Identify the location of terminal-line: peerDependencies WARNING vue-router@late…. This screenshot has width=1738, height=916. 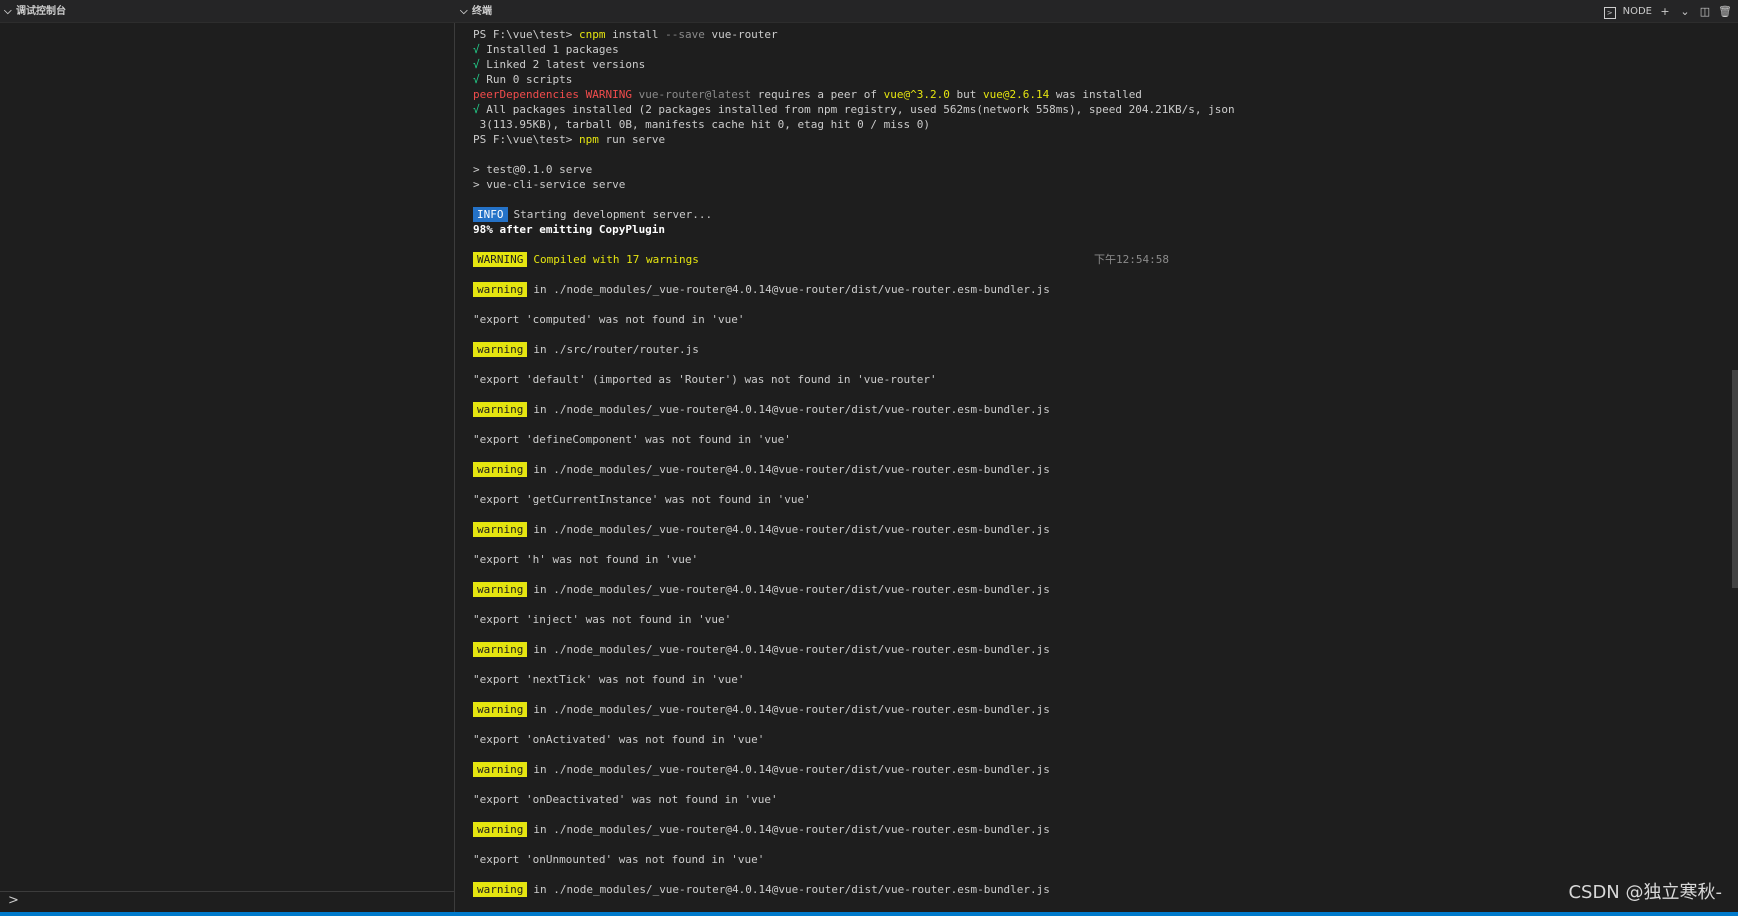
(807, 94).